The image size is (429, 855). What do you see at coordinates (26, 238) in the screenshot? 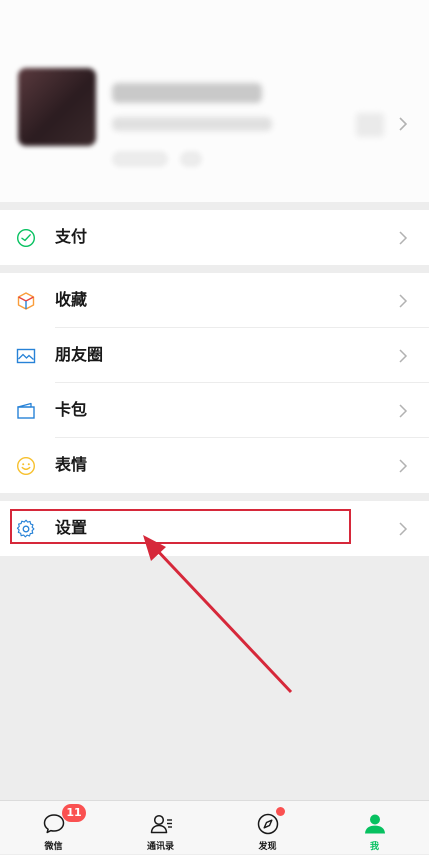
I see `pay-icon` at bounding box center [26, 238].